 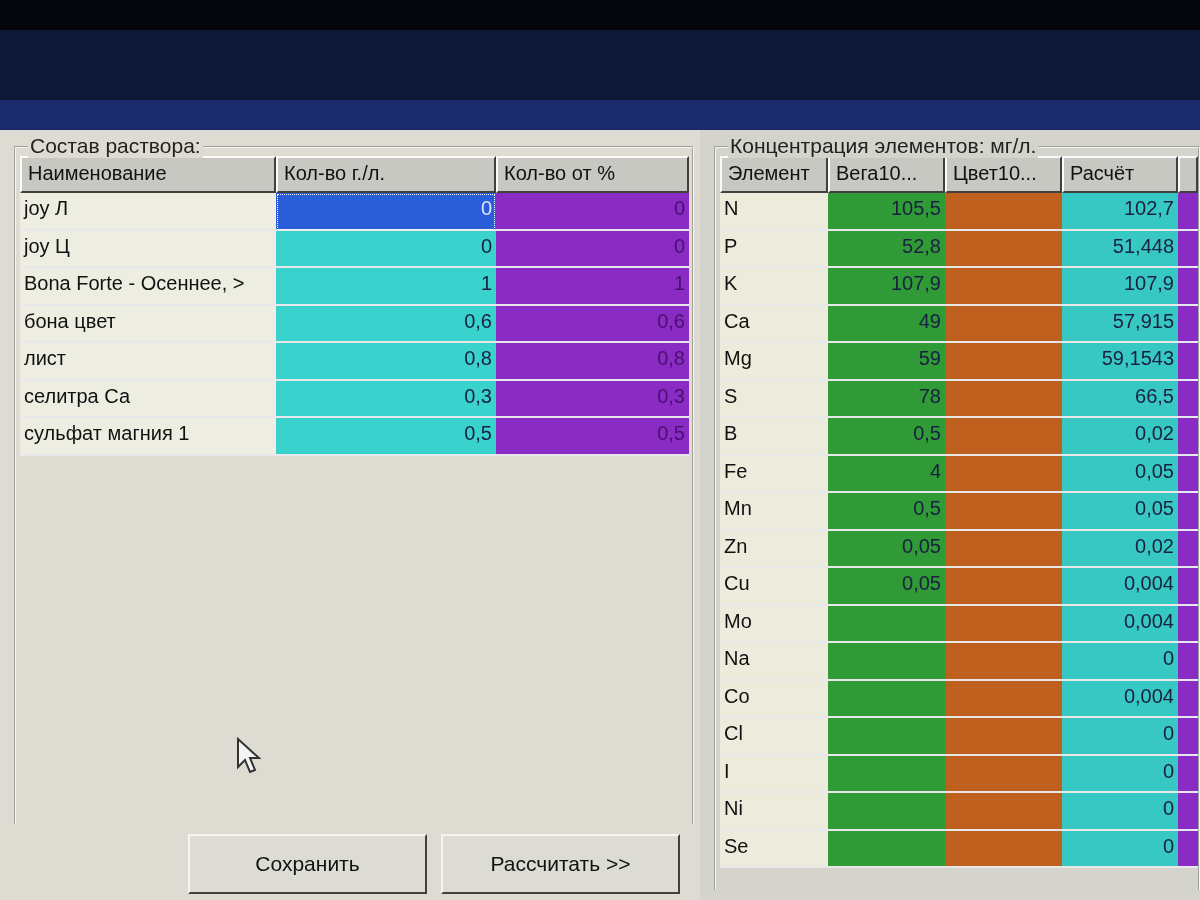 What do you see at coordinates (148, 287) in the screenshot?
I see `table-cell: Bona Forte - Осеннее, >` at bounding box center [148, 287].